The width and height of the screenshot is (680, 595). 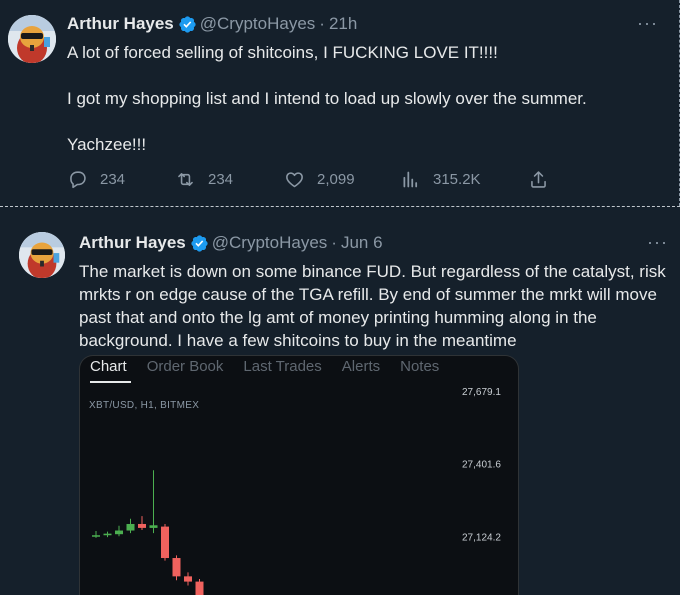 I want to click on y-tick-label: 27,401.6, so click(x=481, y=465).